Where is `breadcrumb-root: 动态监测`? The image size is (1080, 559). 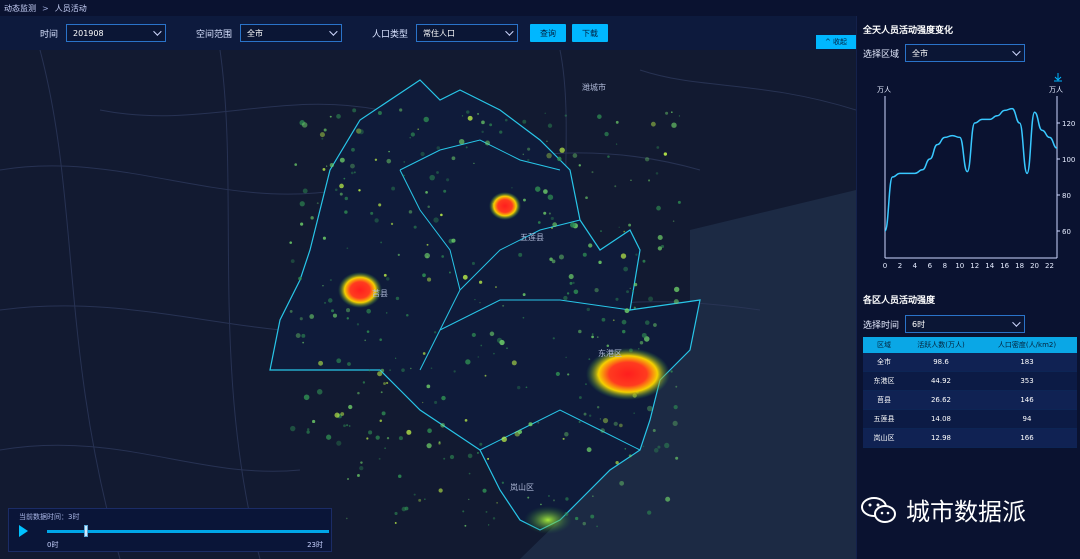
breadcrumb-root: 动态监测 is located at coordinates (20, 8).